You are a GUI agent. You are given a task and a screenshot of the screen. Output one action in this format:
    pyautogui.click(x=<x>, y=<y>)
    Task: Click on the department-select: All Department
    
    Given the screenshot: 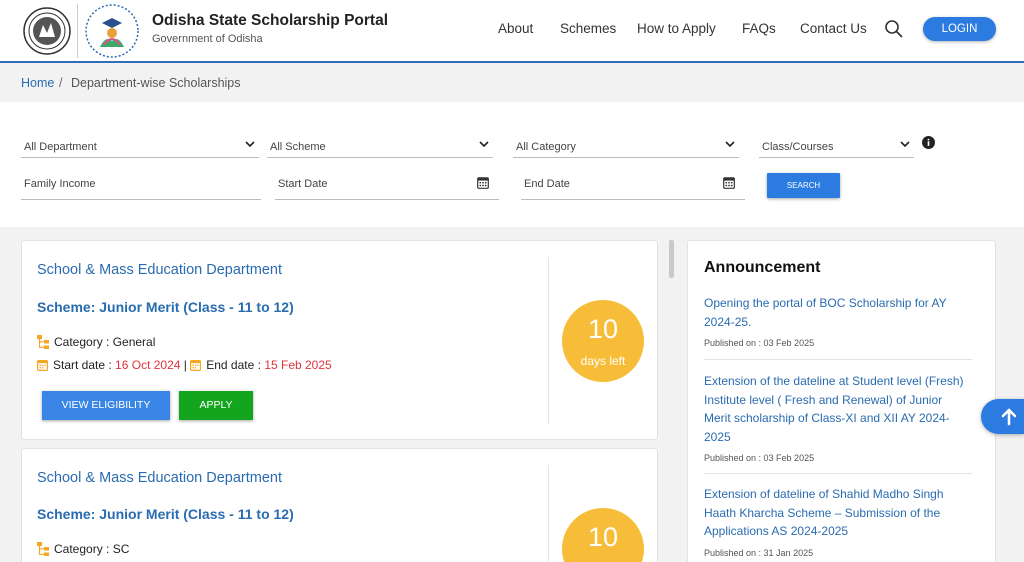 What is the action you would take?
    pyautogui.click(x=140, y=145)
    